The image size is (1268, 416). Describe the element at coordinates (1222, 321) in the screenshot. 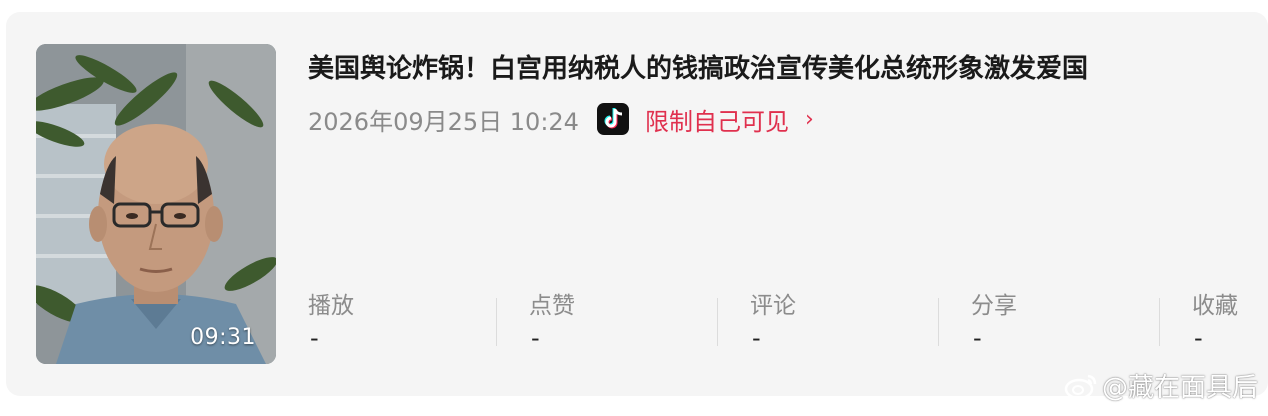

I see `stat-favorites: 收藏 -` at that location.